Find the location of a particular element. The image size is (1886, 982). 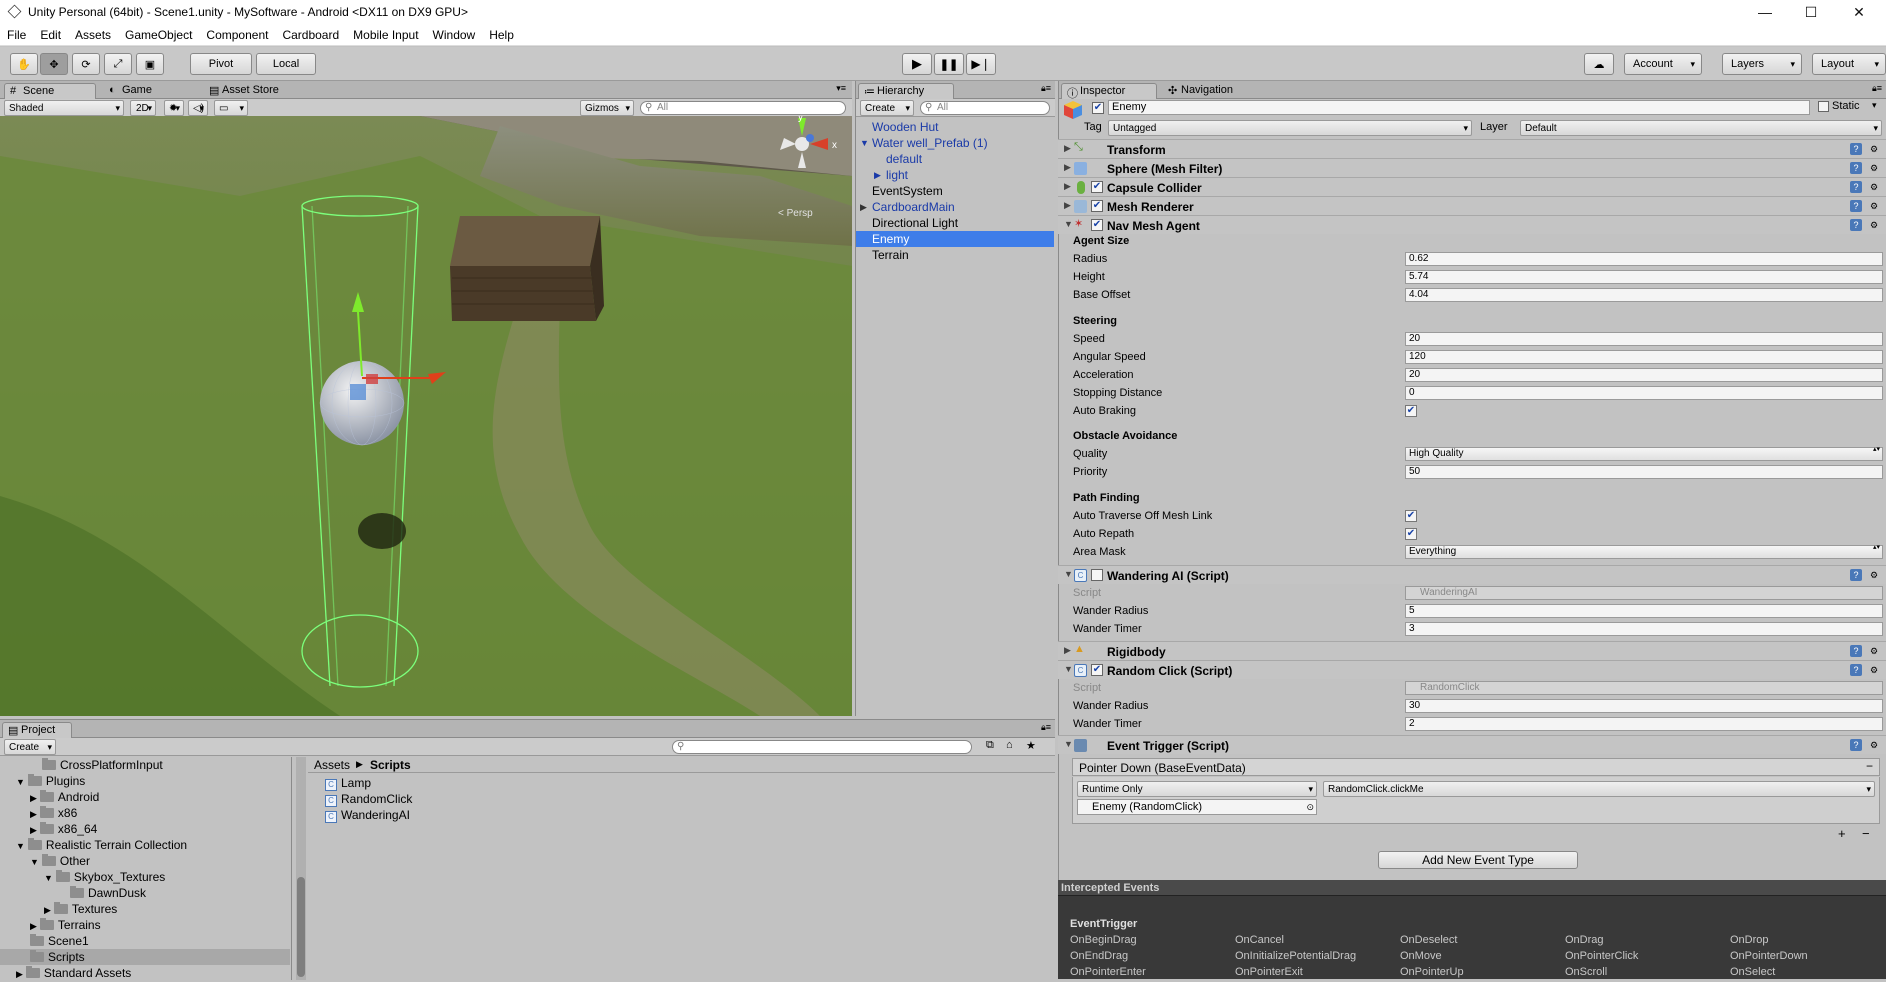

file-item: C RandomClick is located at coordinates (368, 799).